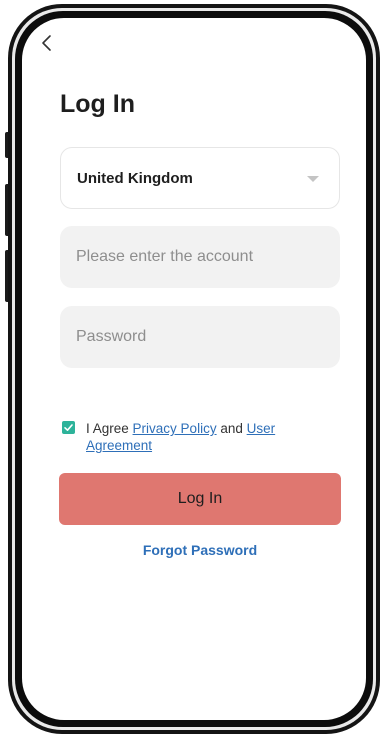  I want to click on checkmark-icon, so click(68, 427).